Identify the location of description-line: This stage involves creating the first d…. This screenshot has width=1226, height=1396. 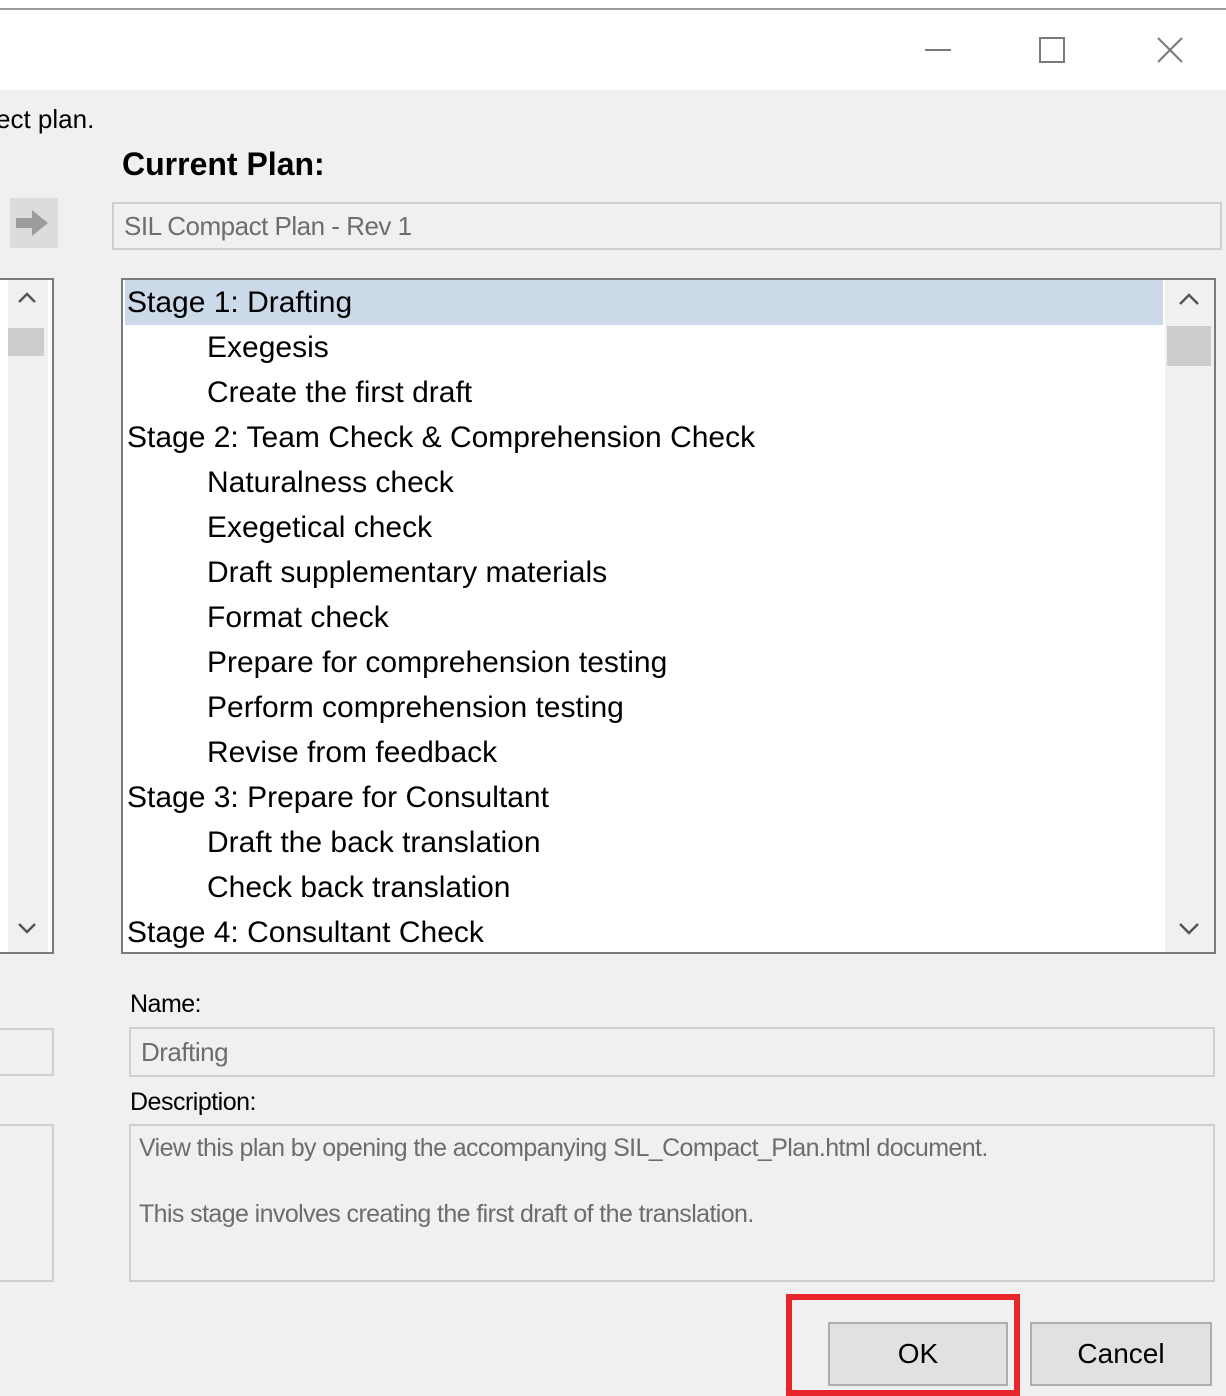
(446, 1214).